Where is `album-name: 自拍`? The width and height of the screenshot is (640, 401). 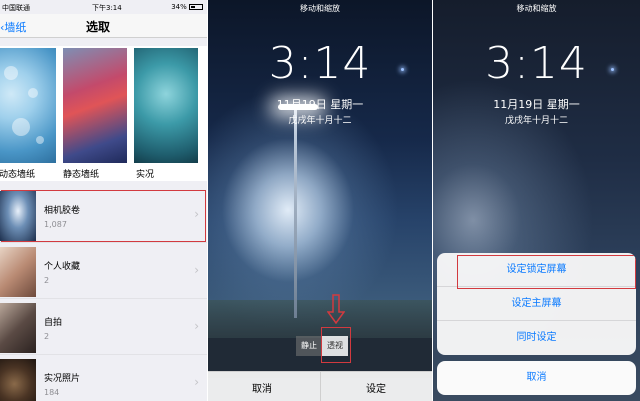
album-name: 自拍 is located at coordinates (53, 323).